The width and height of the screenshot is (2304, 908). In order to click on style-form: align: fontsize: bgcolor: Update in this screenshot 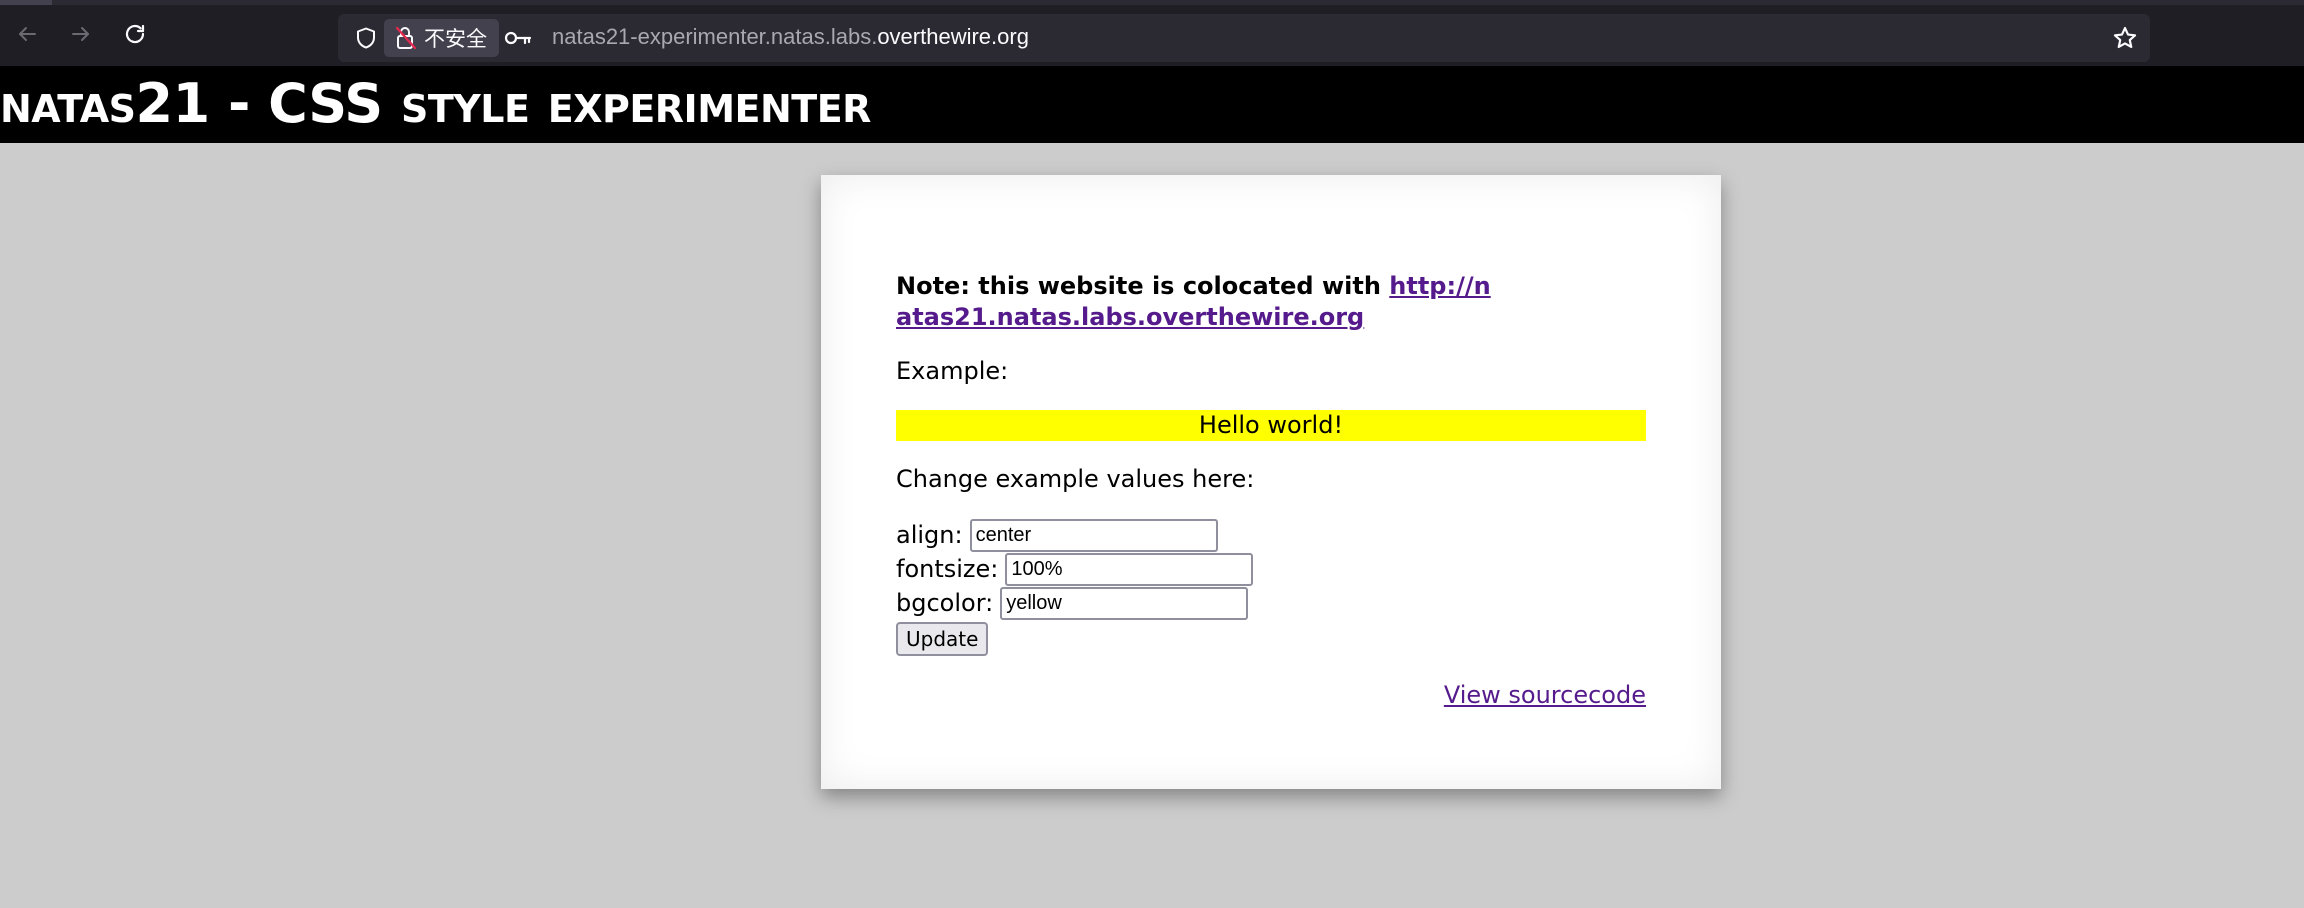, I will do `click(1271, 587)`.